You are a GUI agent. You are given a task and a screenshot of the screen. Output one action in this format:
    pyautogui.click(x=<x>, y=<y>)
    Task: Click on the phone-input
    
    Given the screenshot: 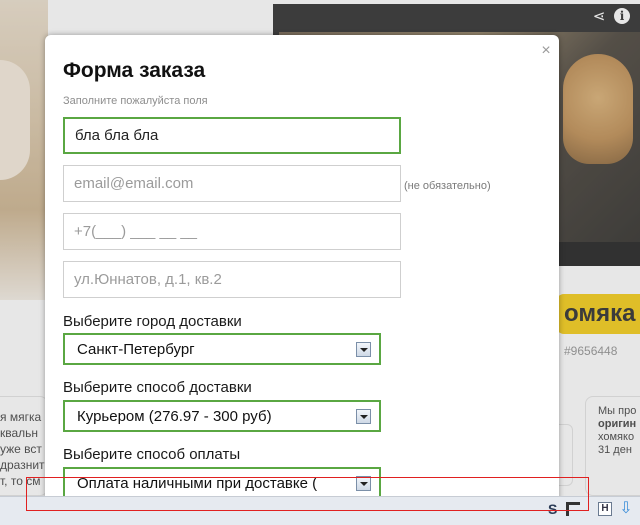 What is the action you would take?
    pyautogui.click(x=232, y=231)
    